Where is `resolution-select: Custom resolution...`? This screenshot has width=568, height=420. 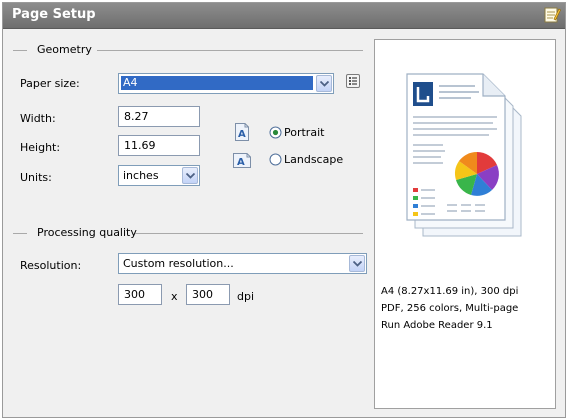
resolution-select: Custom resolution... is located at coordinates (242, 263).